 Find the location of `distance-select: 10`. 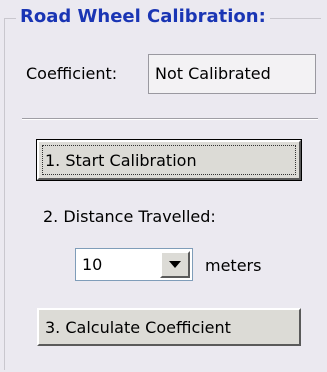

distance-select: 10 is located at coordinates (134, 264).